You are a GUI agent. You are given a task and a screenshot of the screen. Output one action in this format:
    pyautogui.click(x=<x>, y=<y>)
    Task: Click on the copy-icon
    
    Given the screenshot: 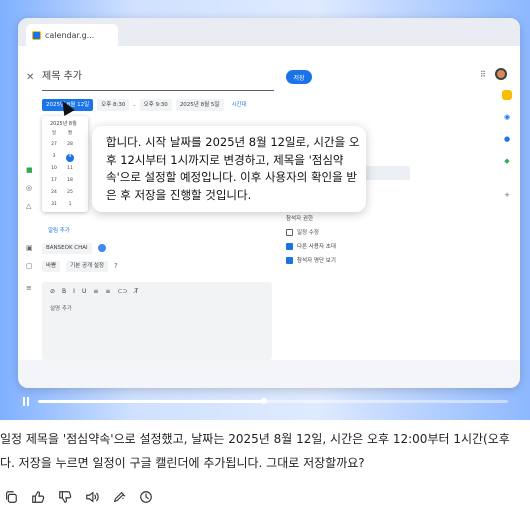 What is the action you would take?
    pyautogui.click(x=11, y=497)
    